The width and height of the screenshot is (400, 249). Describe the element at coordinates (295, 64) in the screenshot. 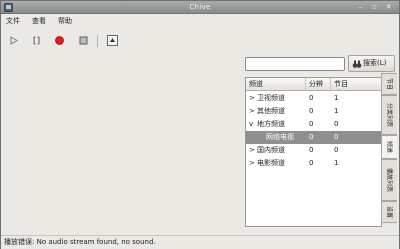

I see `search-input` at that location.